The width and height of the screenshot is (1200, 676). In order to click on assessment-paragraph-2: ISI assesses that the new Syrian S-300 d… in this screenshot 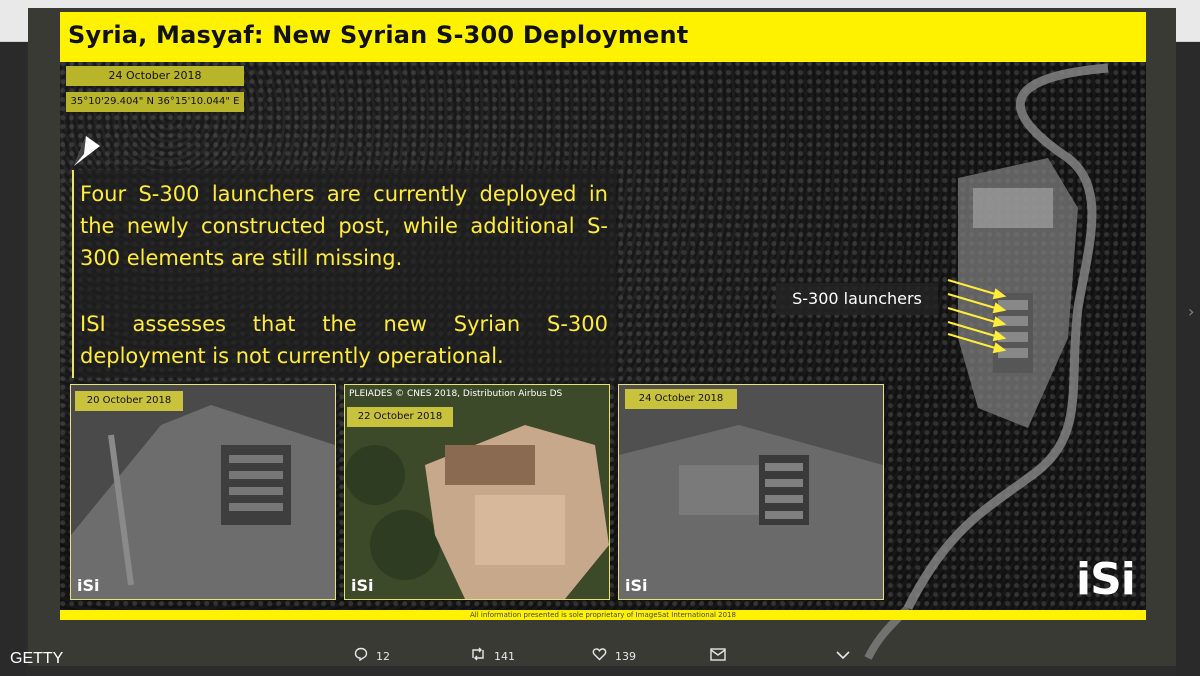, I will do `click(344, 340)`.